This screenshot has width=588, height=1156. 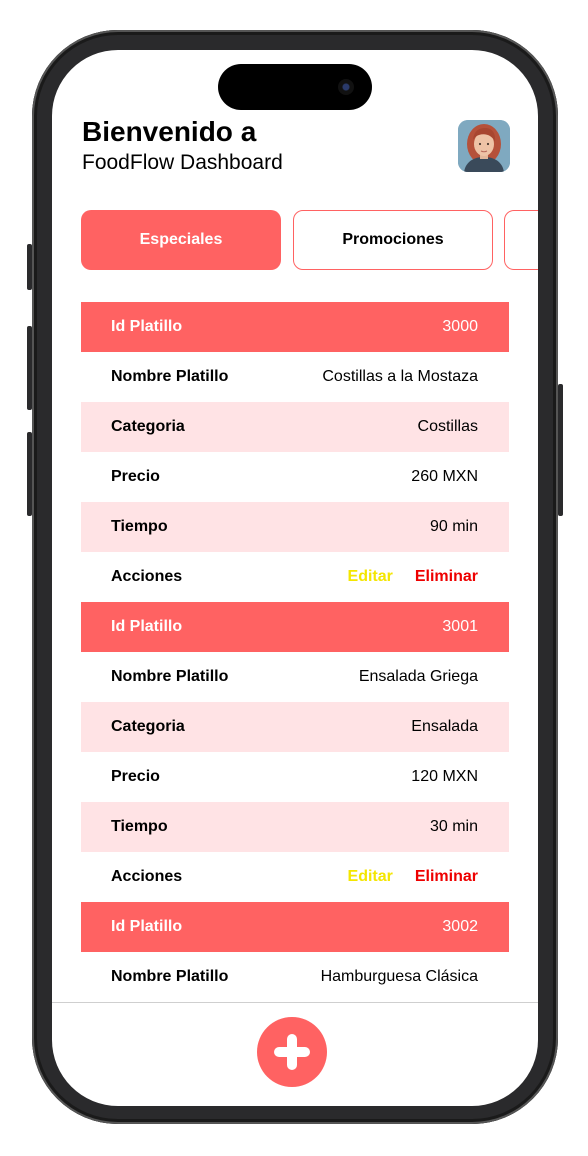 I want to click on add-dish-button, so click(x=292, y=1052).